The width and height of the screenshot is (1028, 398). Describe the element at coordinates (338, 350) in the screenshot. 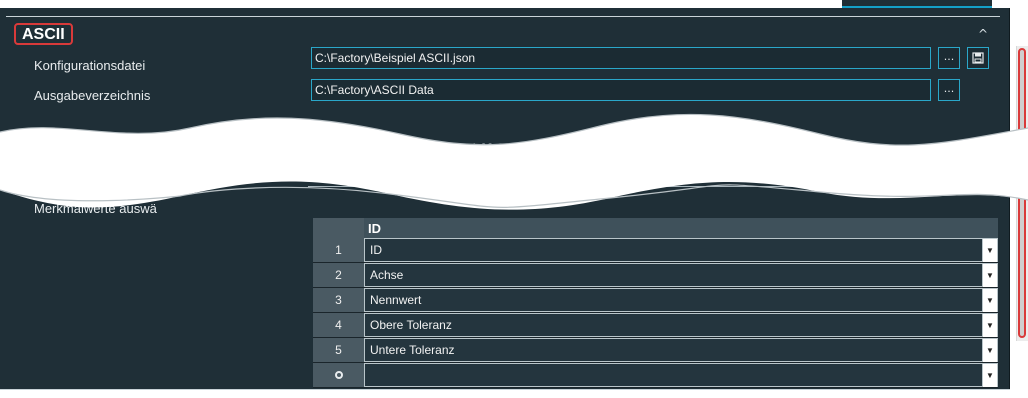

I see `row-number: 5` at that location.